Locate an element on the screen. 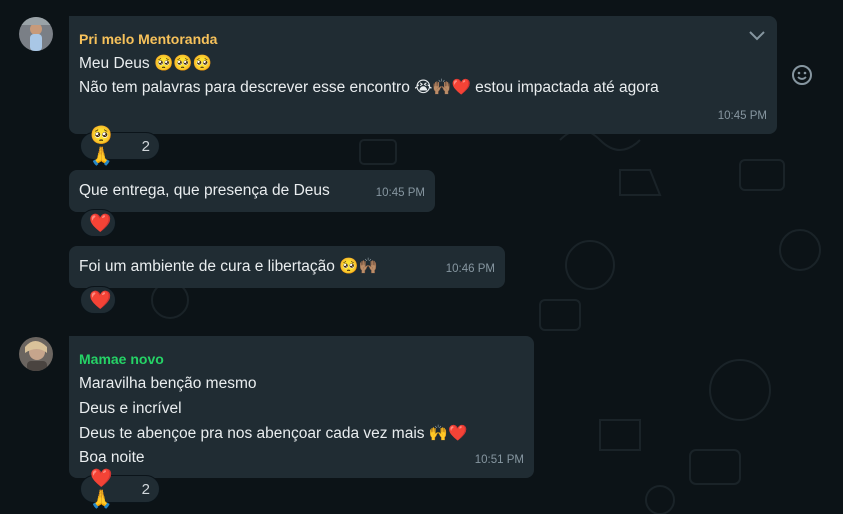 Image resolution: width=843 pixels, height=514 pixels. reactions-pill: 🥺🙏 2 is located at coordinates (120, 145).